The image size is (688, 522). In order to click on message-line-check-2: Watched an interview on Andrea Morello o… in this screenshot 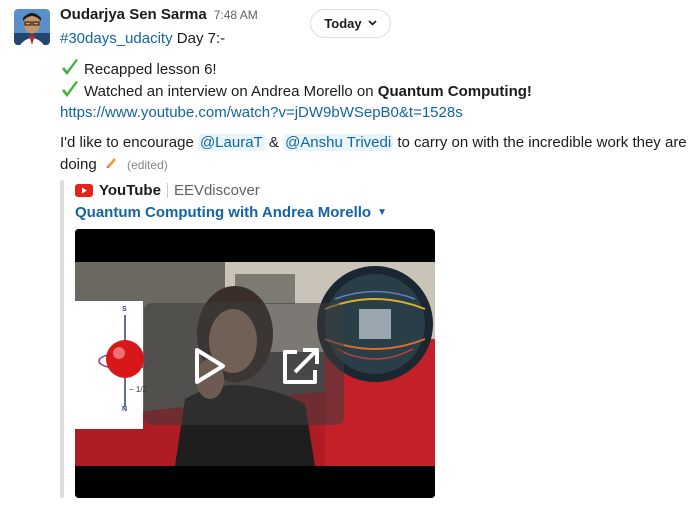, I will do `click(296, 91)`.